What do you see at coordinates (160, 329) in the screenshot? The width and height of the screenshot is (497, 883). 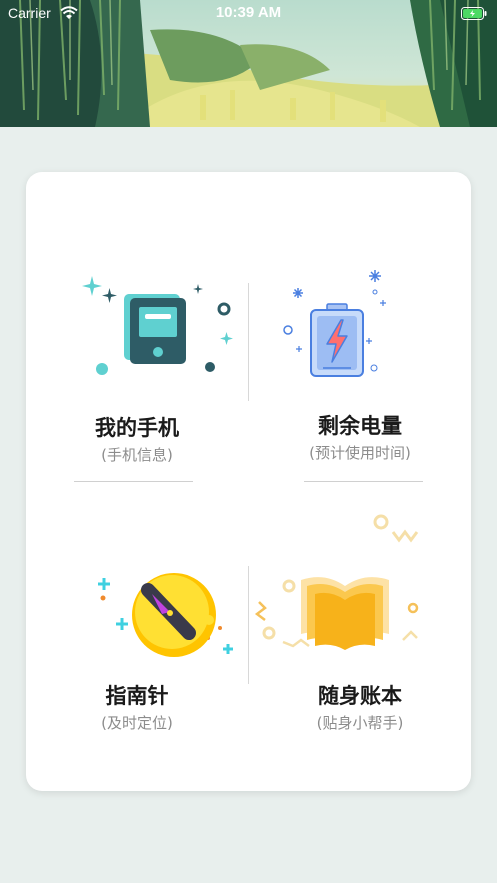 I see `phone-icon` at bounding box center [160, 329].